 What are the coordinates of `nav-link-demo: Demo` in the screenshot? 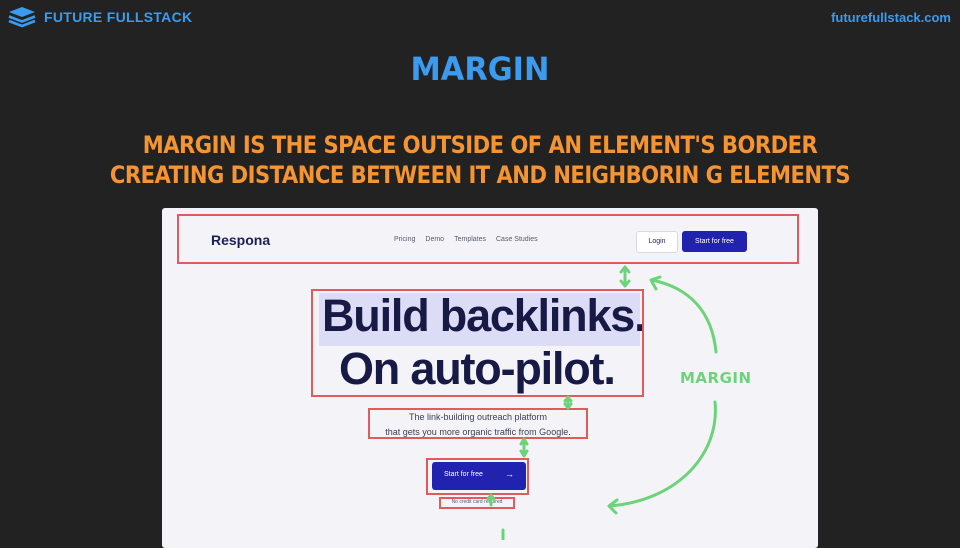 It's located at (434, 239).